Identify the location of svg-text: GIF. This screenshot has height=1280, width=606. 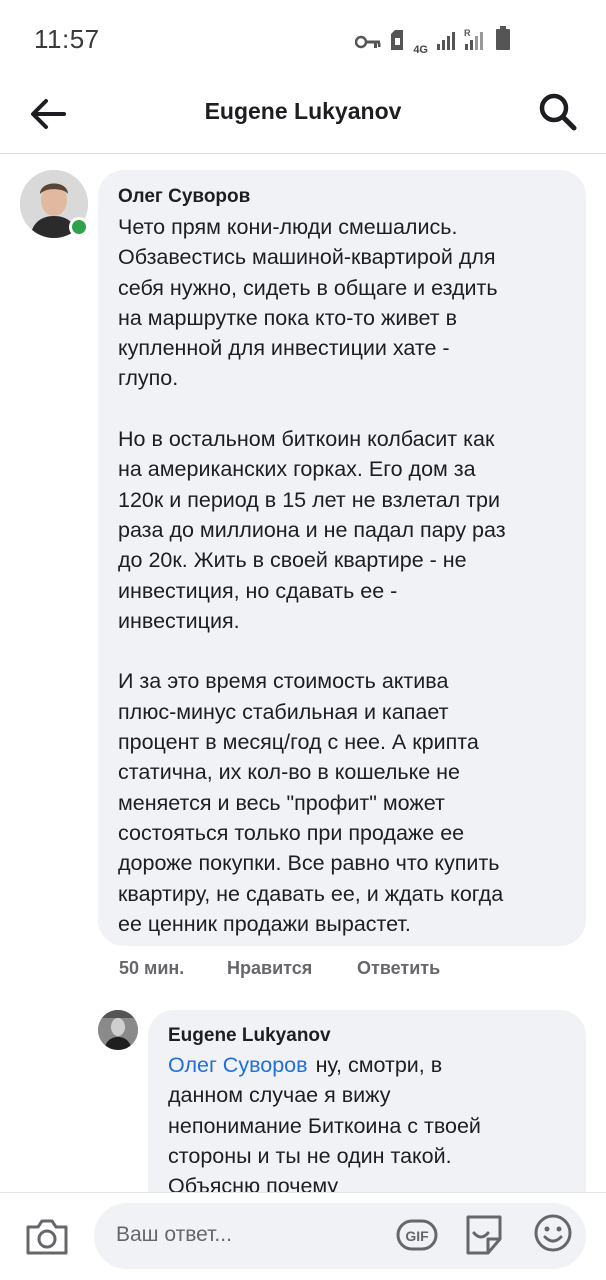
(417, 1236).